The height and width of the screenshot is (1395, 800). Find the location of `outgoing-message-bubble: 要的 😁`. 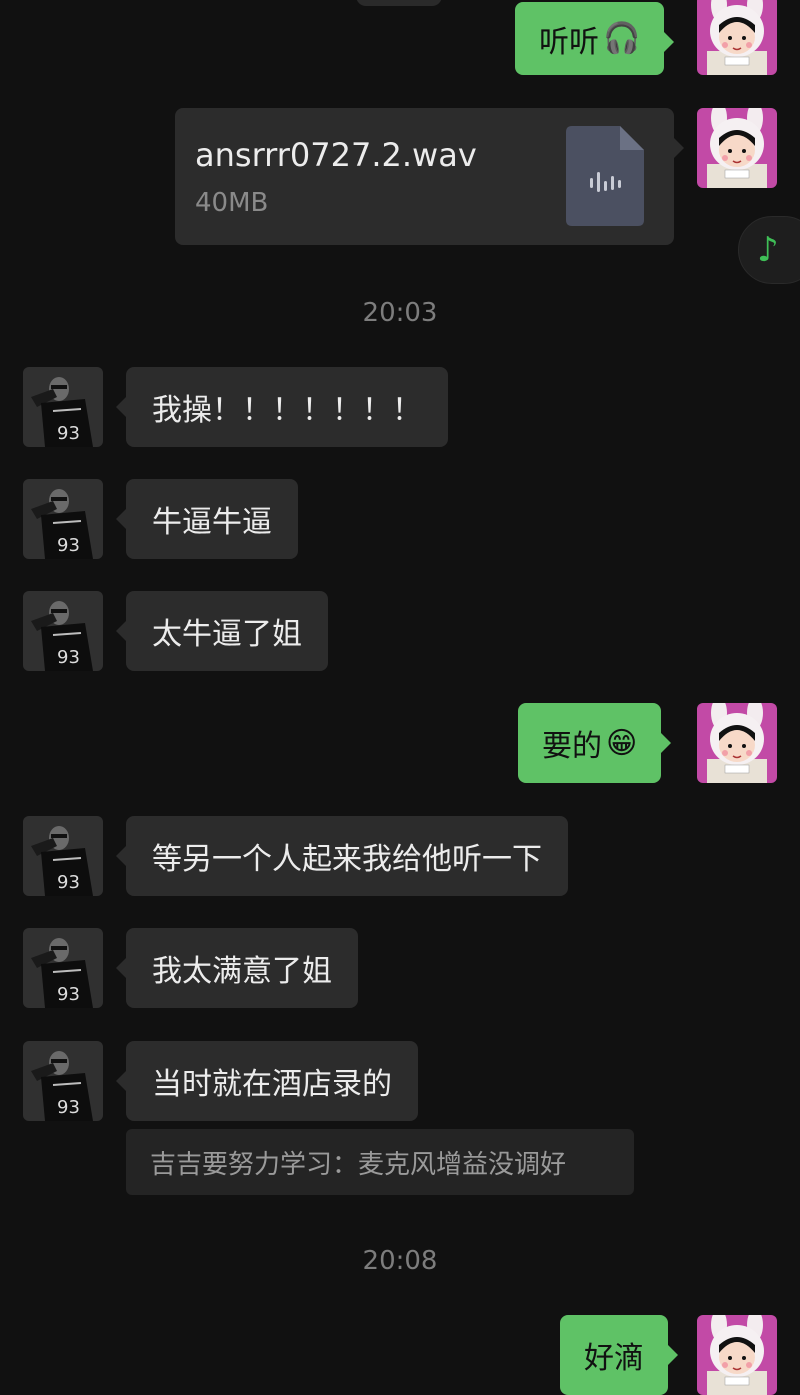

outgoing-message-bubble: 要的 😁 is located at coordinates (595, 743).